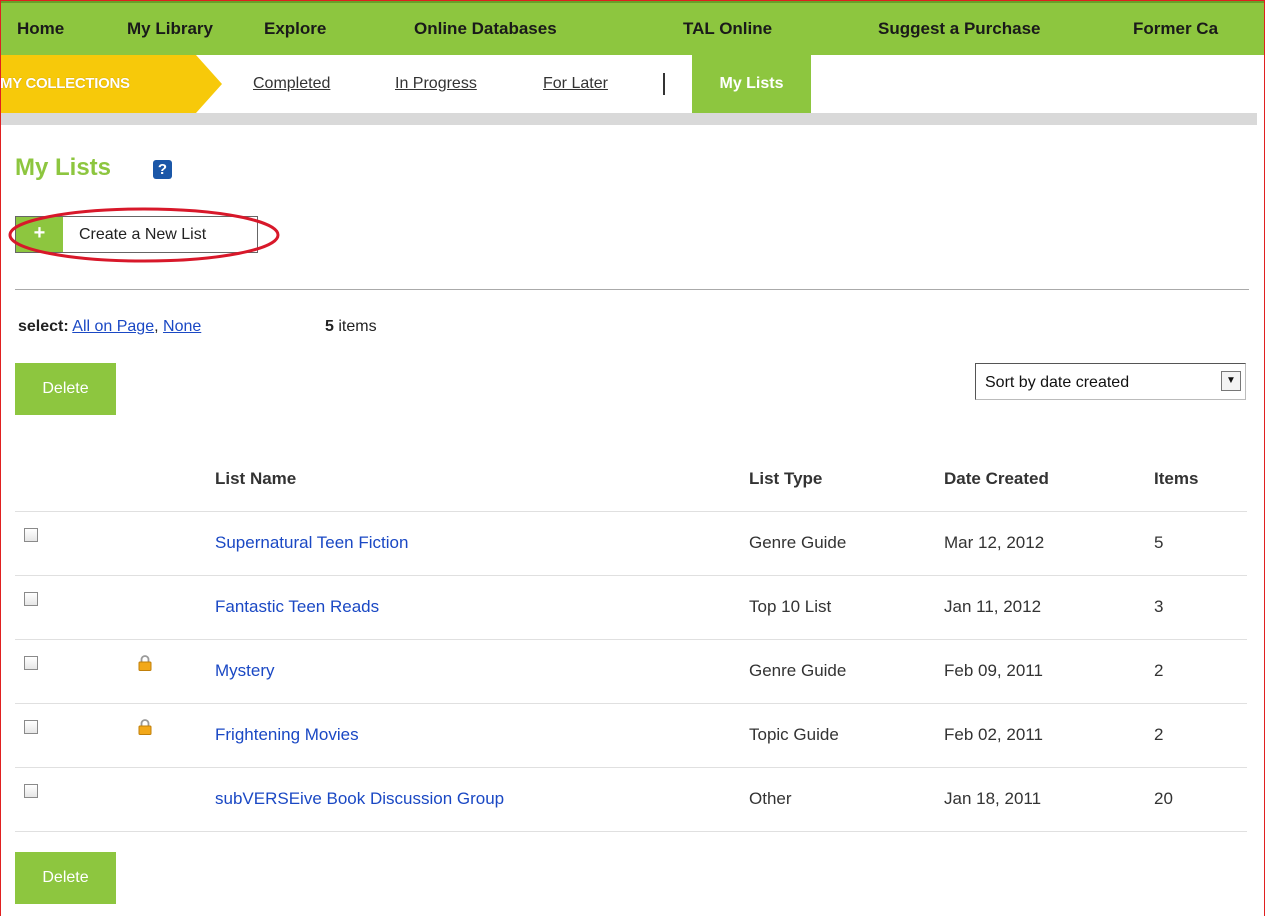 This screenshot has width=1265, height=916. I want to click on nav-online-databases: Online Databases, so click(485, 29).